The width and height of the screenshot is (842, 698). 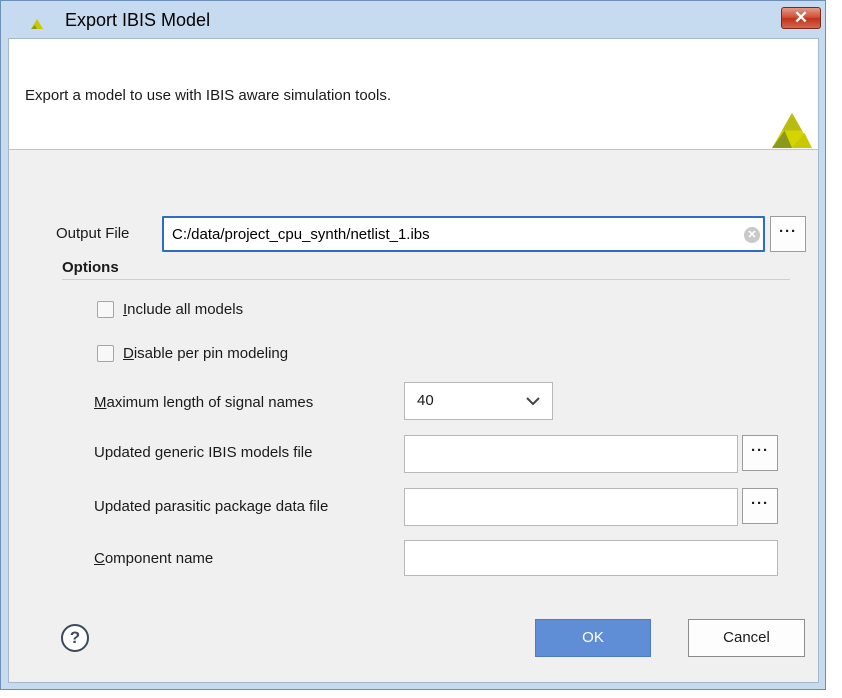 I want to click on chevron-down-icon, so click(x=533, y=401).